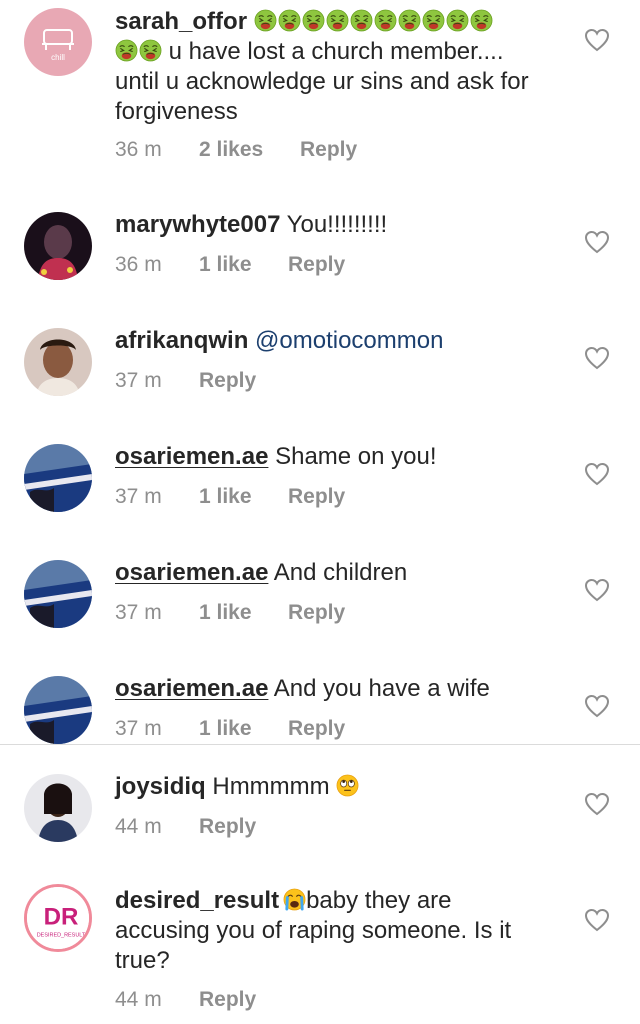 The width and height of the screenshot is (640, 1024). Describe the element at coordinates (294, 899) in the screenshot. I see `crying-emoji-icon` at that location.